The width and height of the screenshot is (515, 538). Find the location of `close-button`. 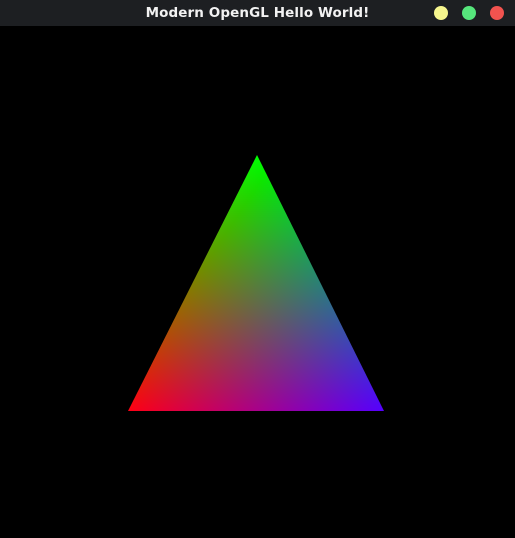

close-button is located at coordinates (497, 13).